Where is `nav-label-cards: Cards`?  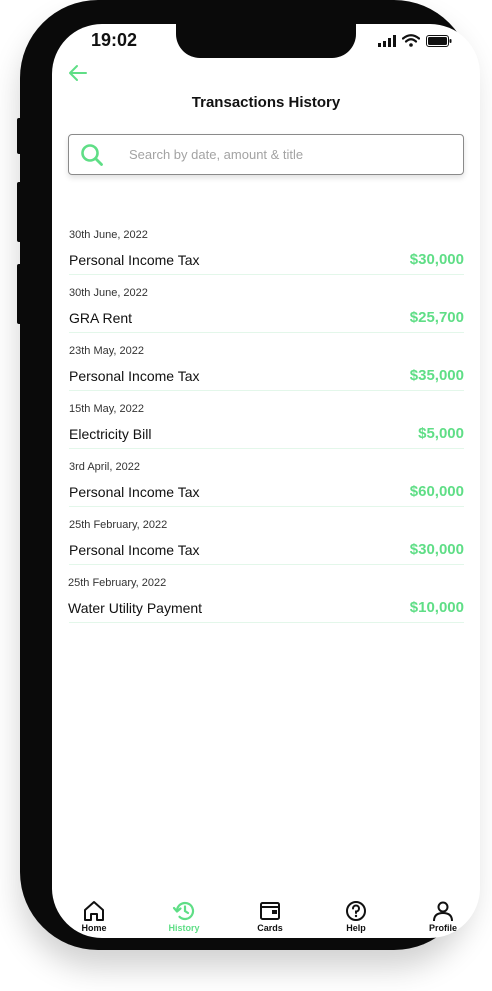 nav-label-cards: Cards is located at coordinates (270, 928).